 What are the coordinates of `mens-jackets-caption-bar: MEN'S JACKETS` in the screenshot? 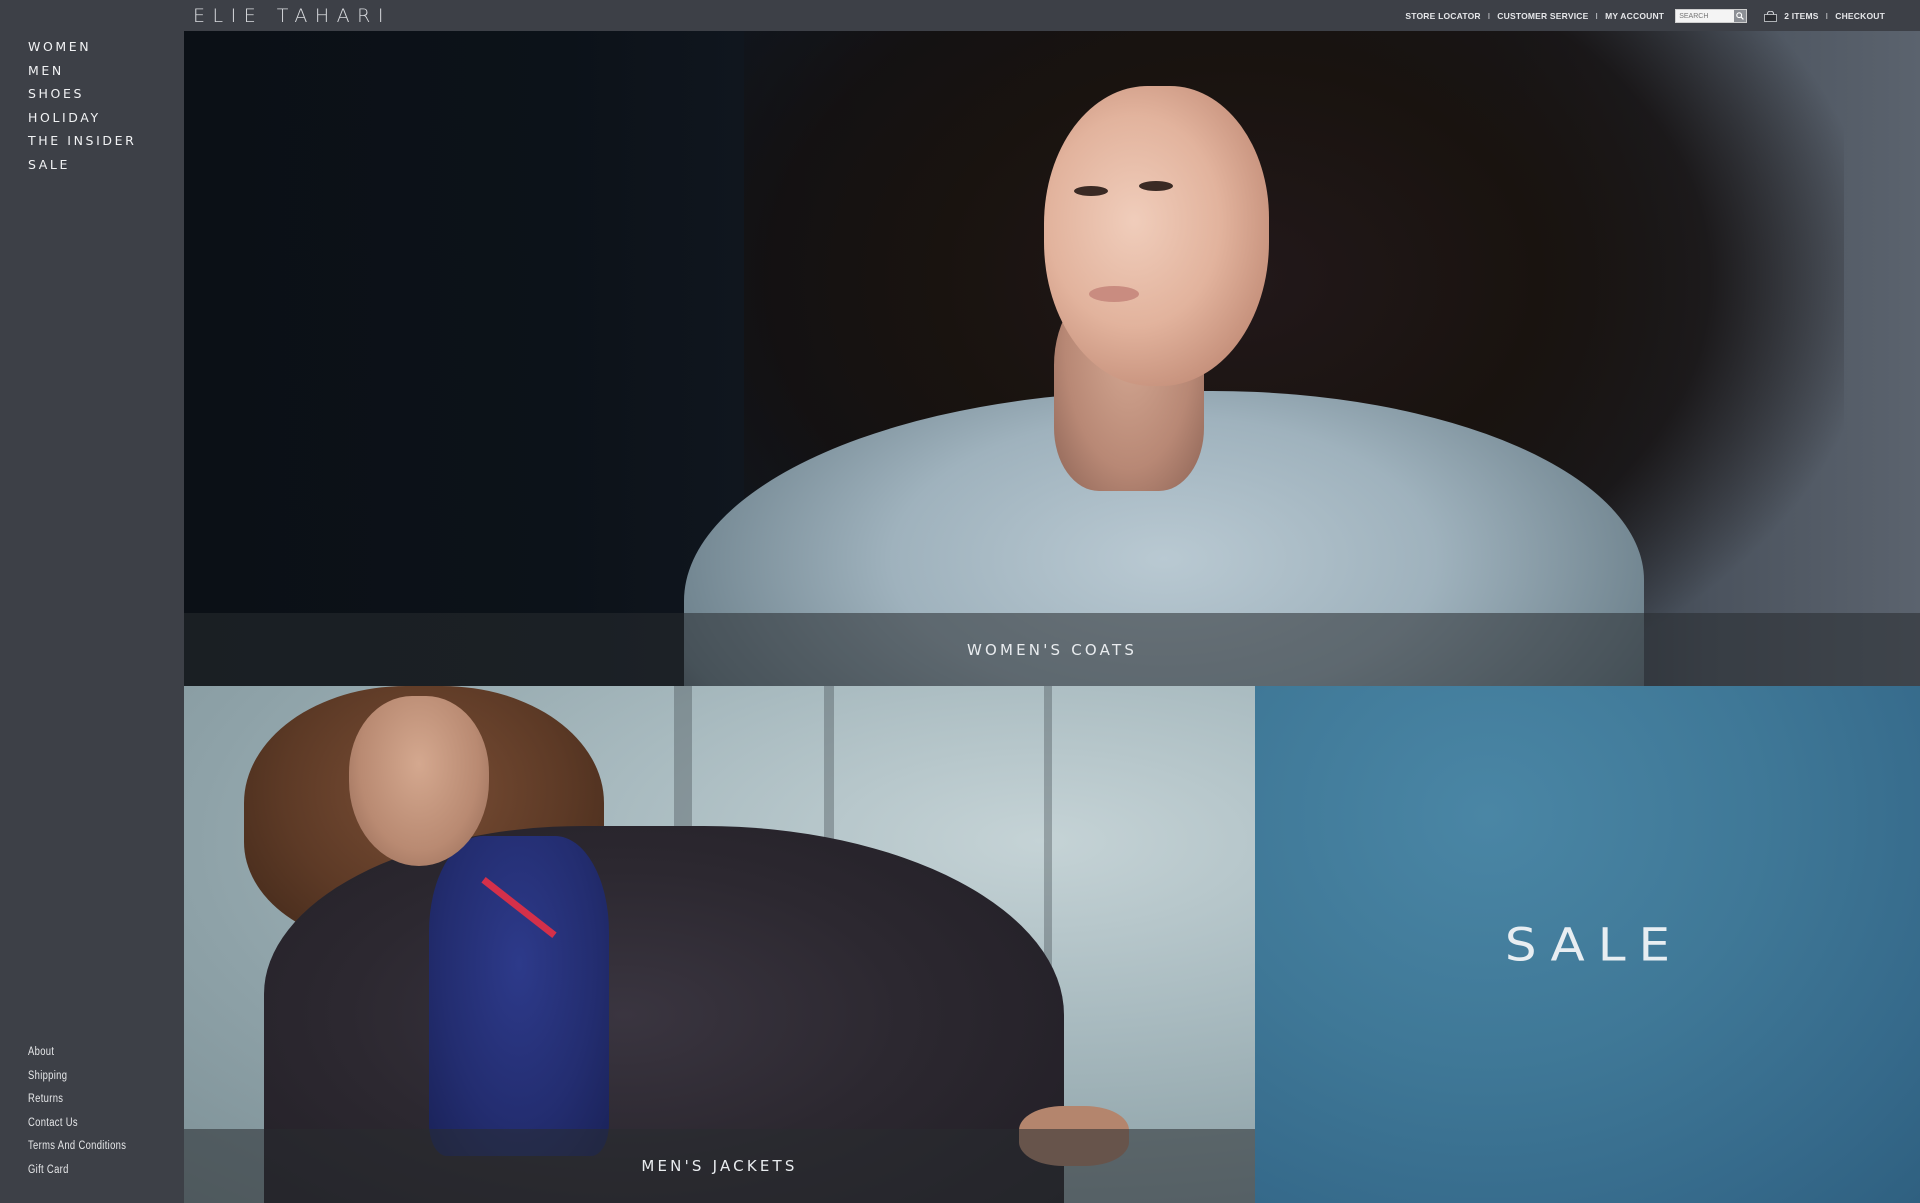 It's located at (719, 1166).